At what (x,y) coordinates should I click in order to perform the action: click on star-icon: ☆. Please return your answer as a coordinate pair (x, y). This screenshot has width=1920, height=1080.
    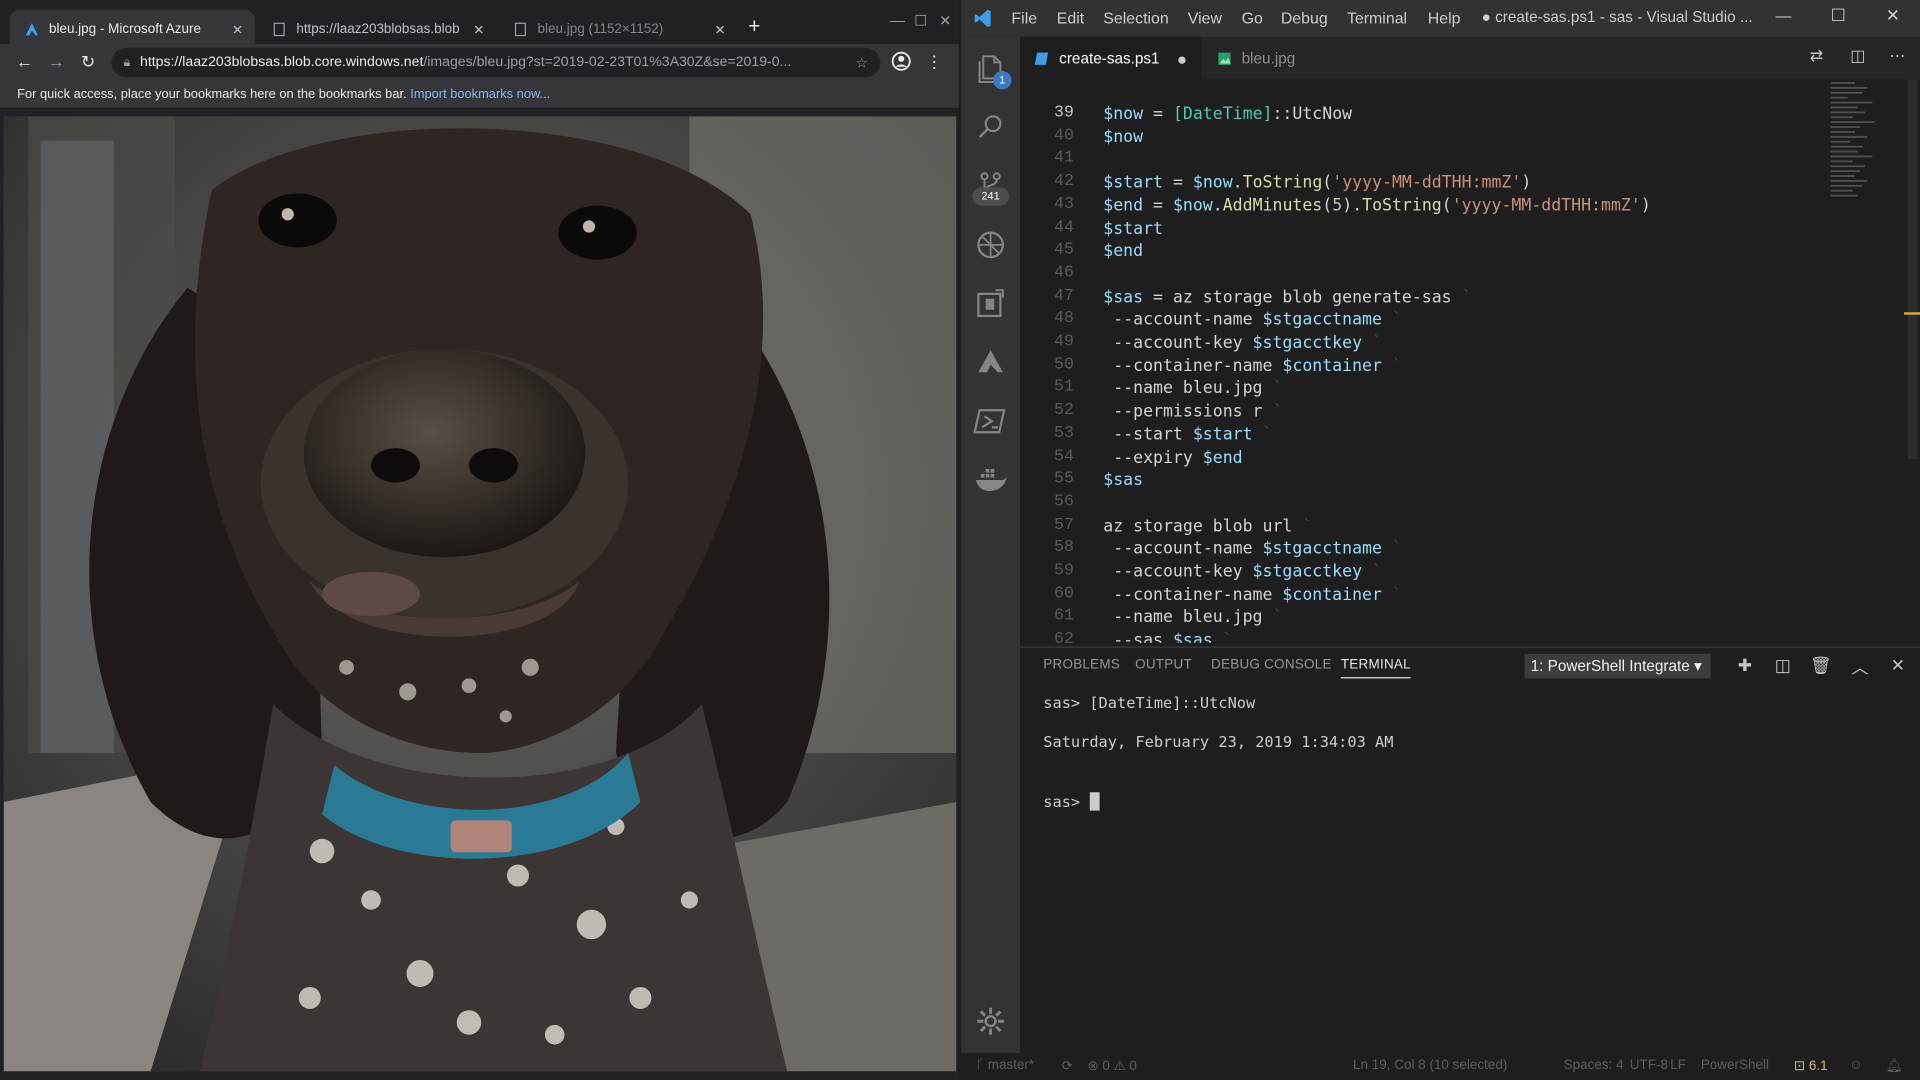
    Looking at the image, I should click on (862, 62).